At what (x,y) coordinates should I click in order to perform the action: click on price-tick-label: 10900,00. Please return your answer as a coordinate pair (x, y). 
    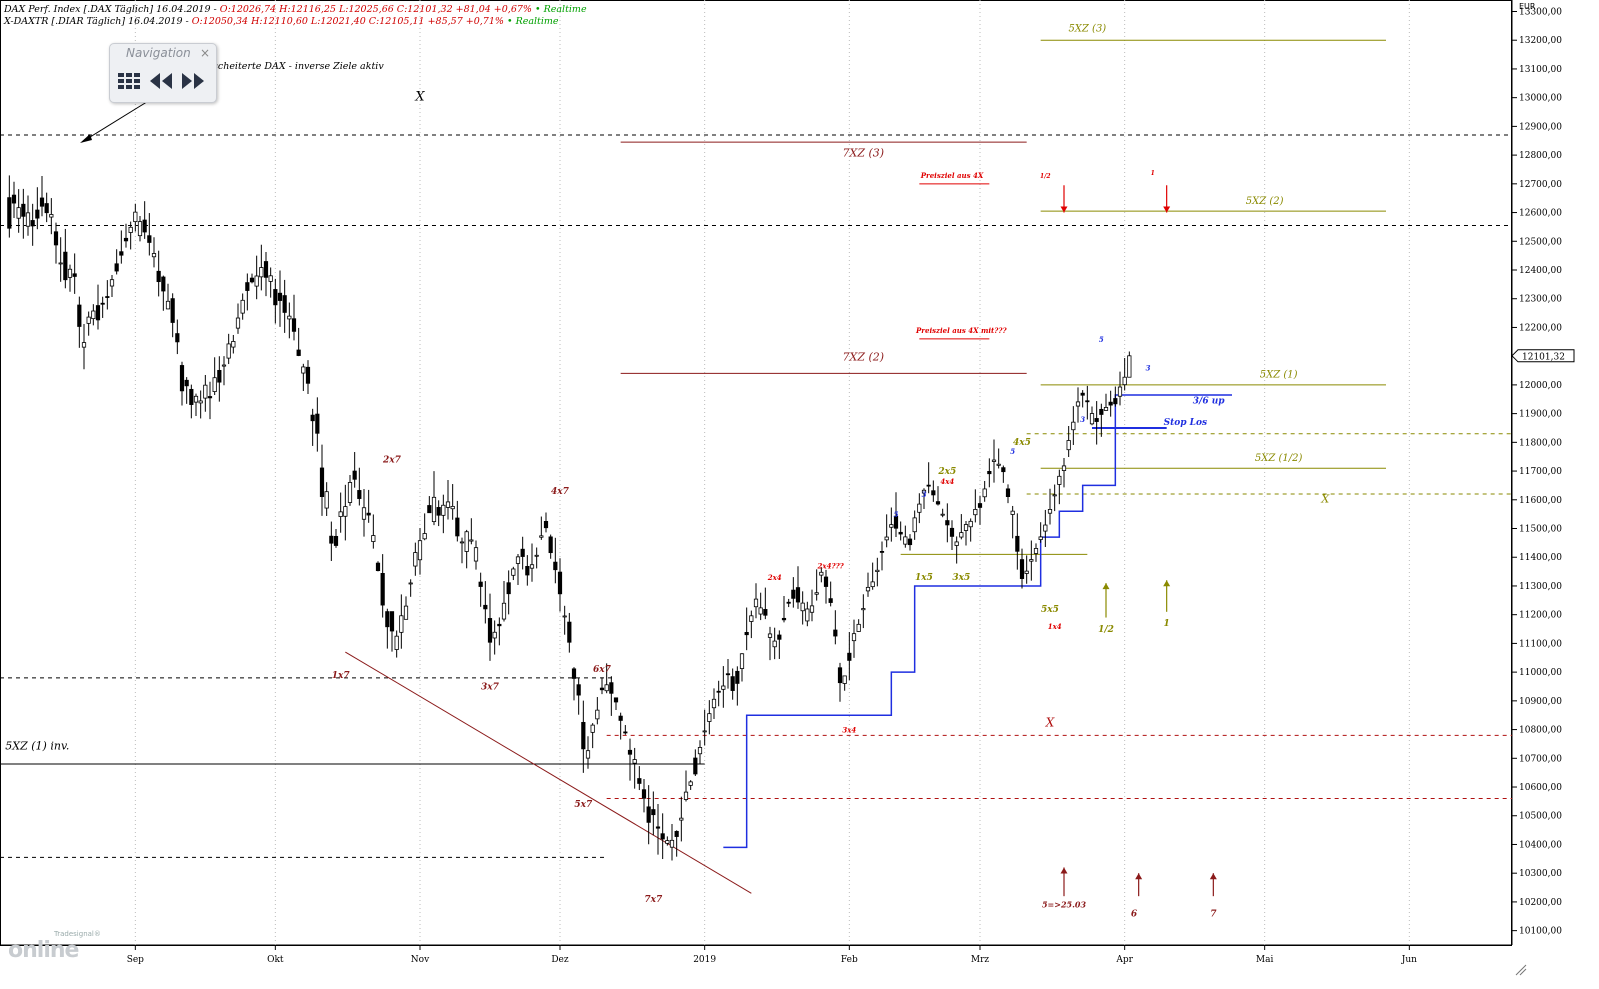
    Looking at the image, I should click on (1540, 702).